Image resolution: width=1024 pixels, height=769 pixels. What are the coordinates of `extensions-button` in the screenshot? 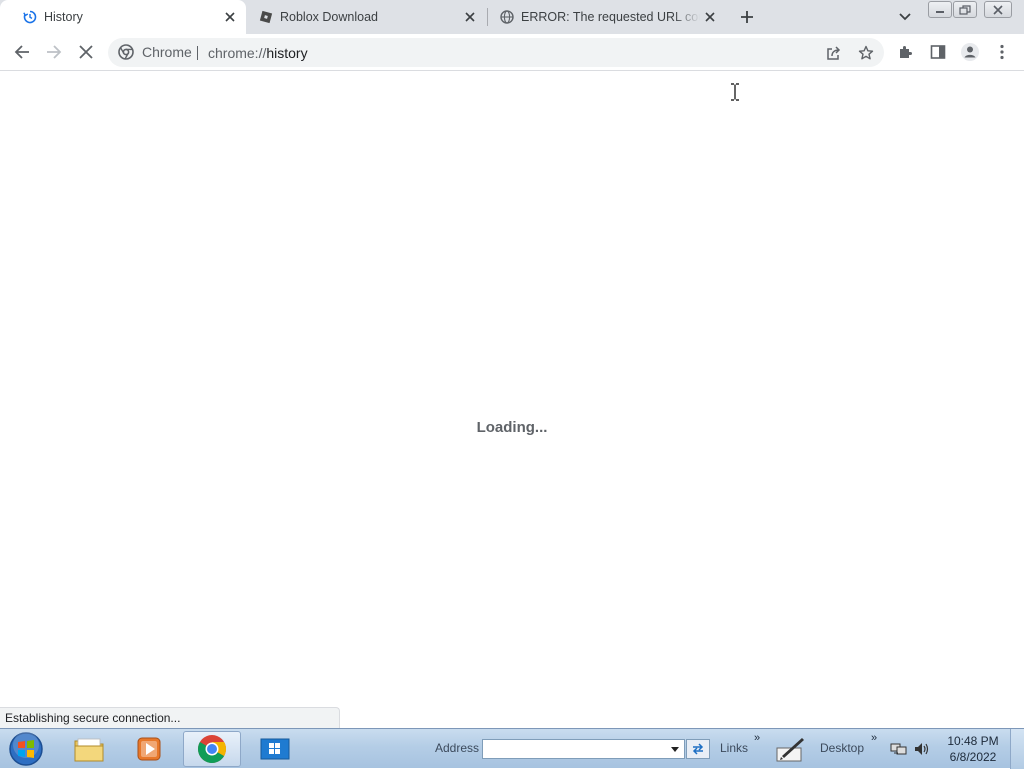 It's located at (906, 52).